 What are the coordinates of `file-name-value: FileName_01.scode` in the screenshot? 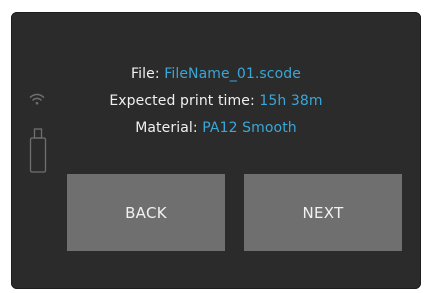 It's located at (232, 74).